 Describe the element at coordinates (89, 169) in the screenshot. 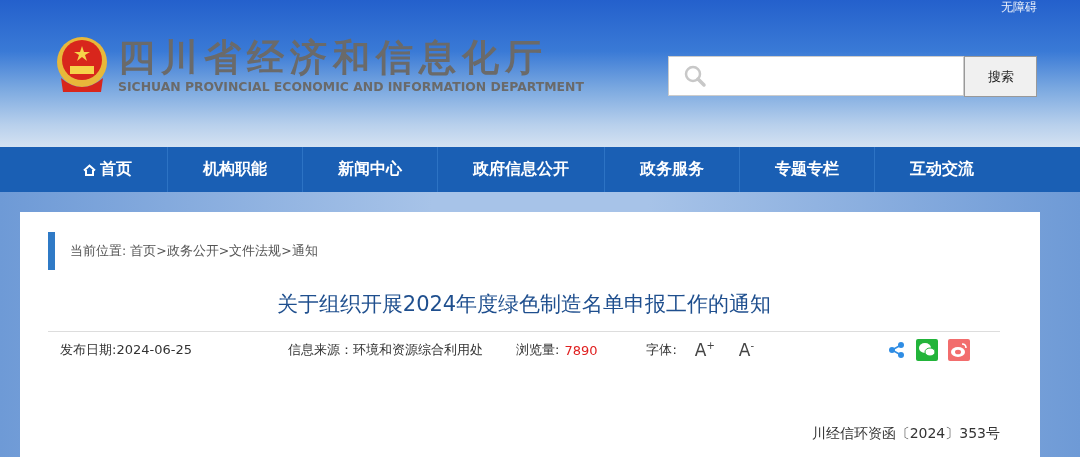

I see `home-icon` at that location.